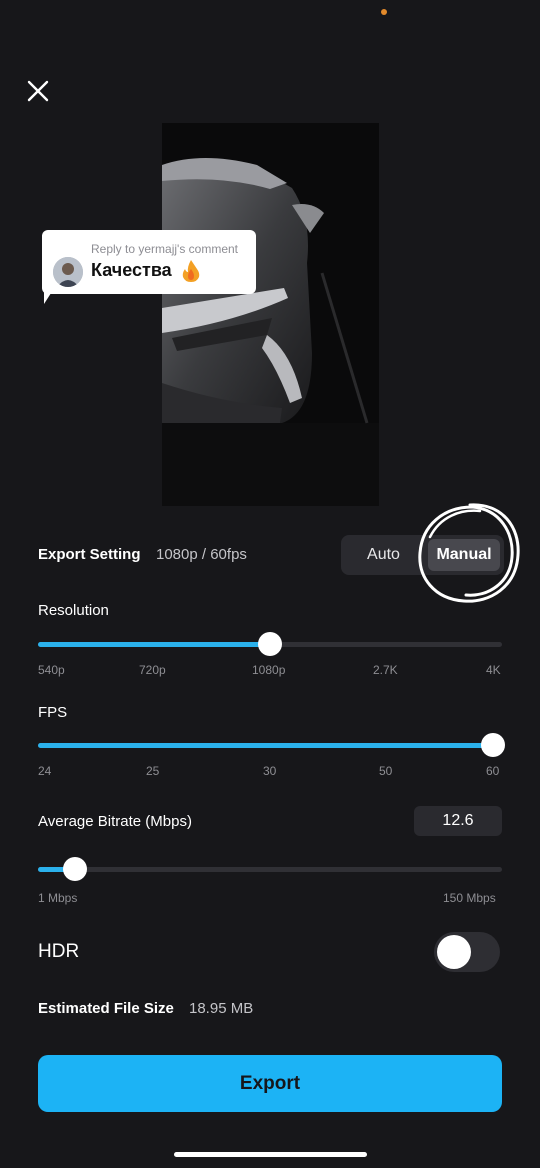 Image resolution: width=540 pixels, height=1168 pixels. I want to click on fps-slider-track, so click(271, 745).